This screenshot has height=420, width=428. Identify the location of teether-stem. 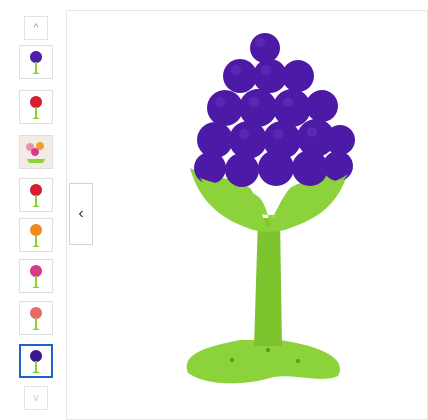
(268, 282).